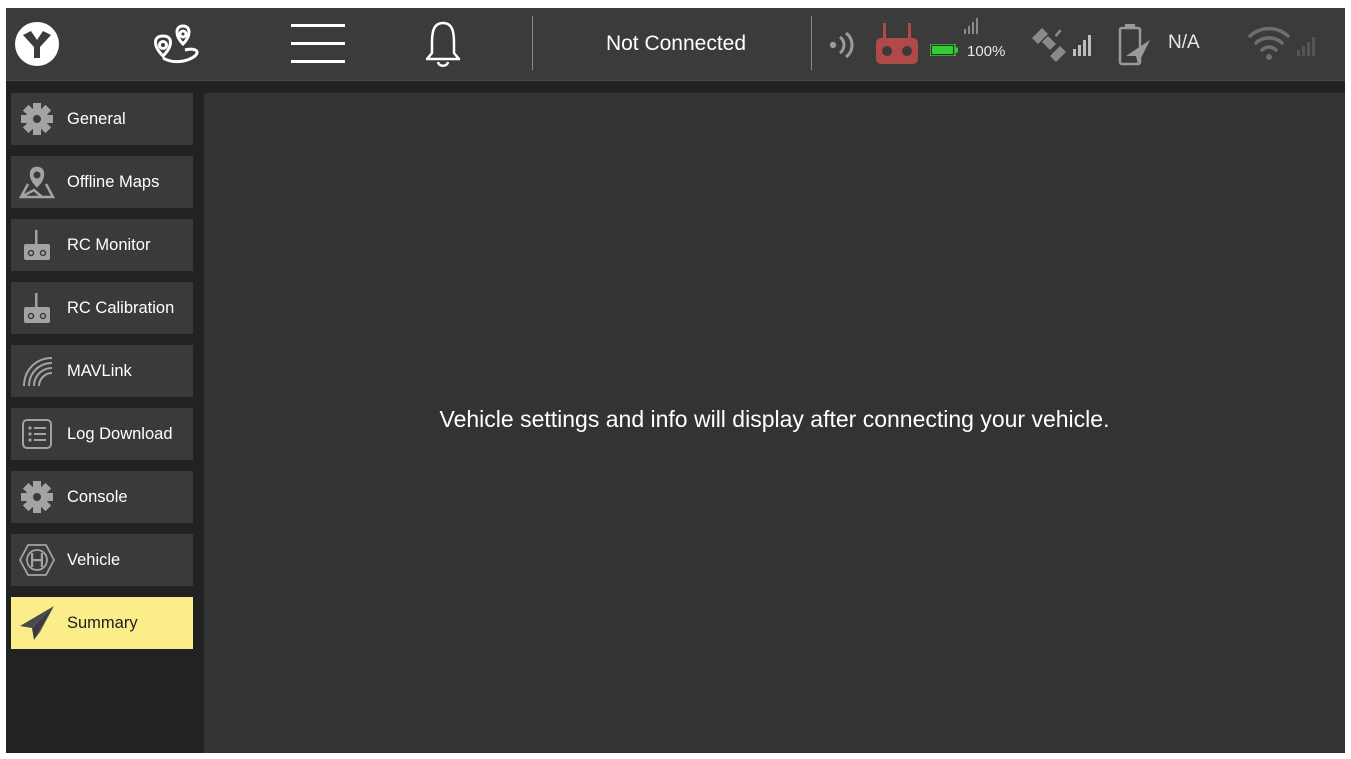 The width and height of the screenshot is (1351, 759). Describe the element at coordinates (986, 51) in the screenshot. I see `battery-percent: 100%` at that location.